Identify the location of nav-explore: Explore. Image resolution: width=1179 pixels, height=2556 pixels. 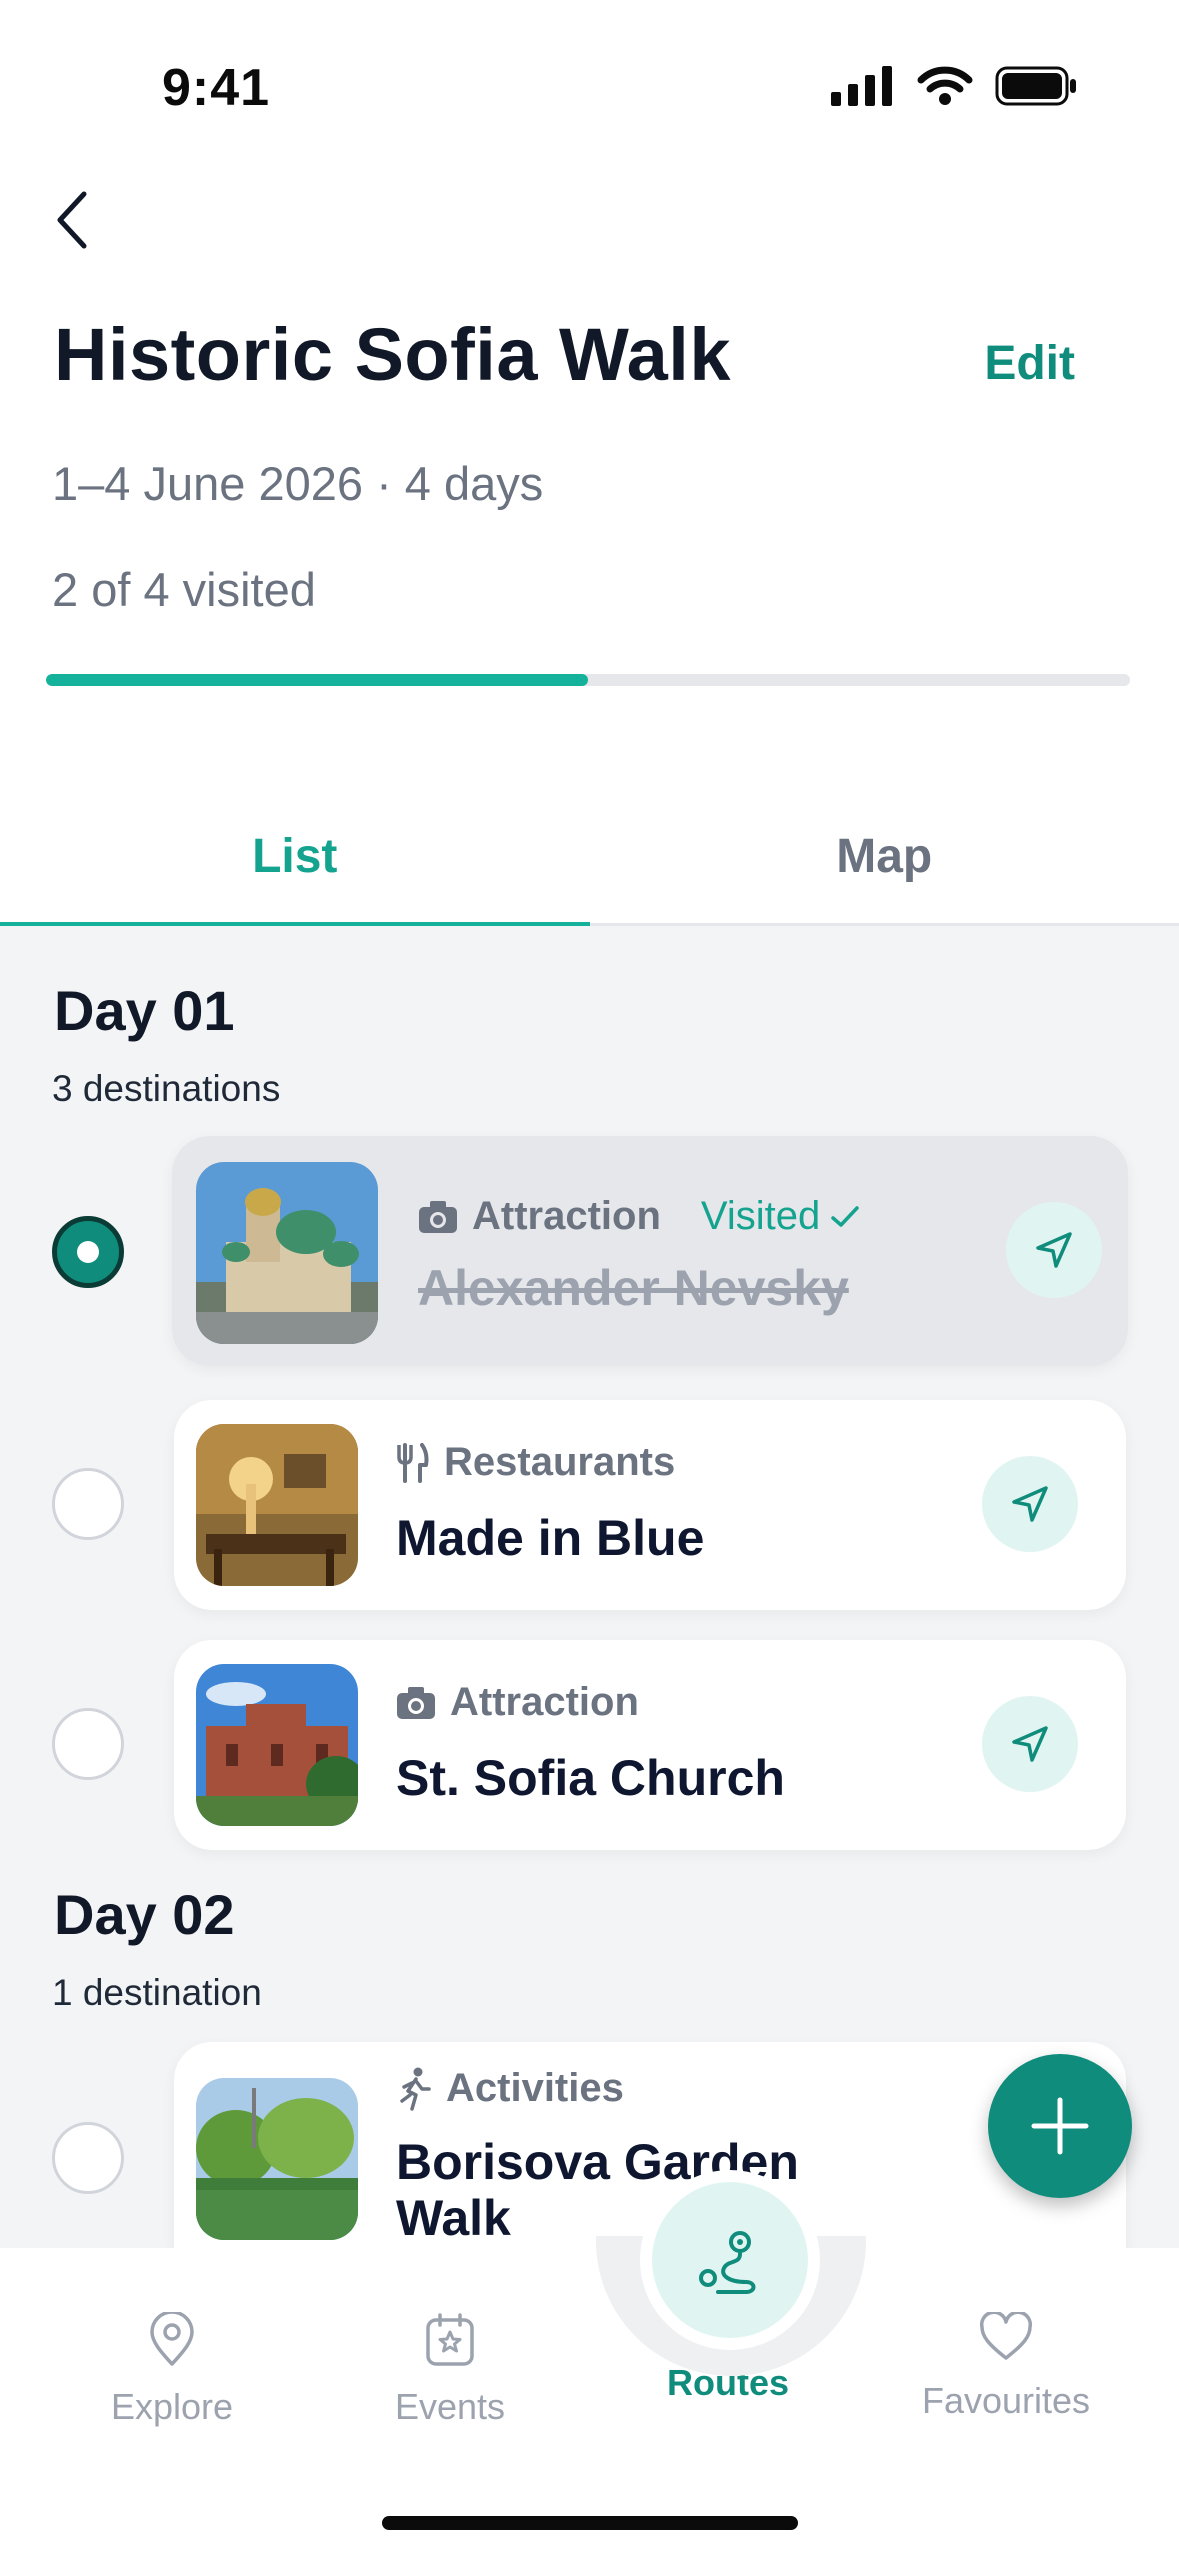
(172, 2370).